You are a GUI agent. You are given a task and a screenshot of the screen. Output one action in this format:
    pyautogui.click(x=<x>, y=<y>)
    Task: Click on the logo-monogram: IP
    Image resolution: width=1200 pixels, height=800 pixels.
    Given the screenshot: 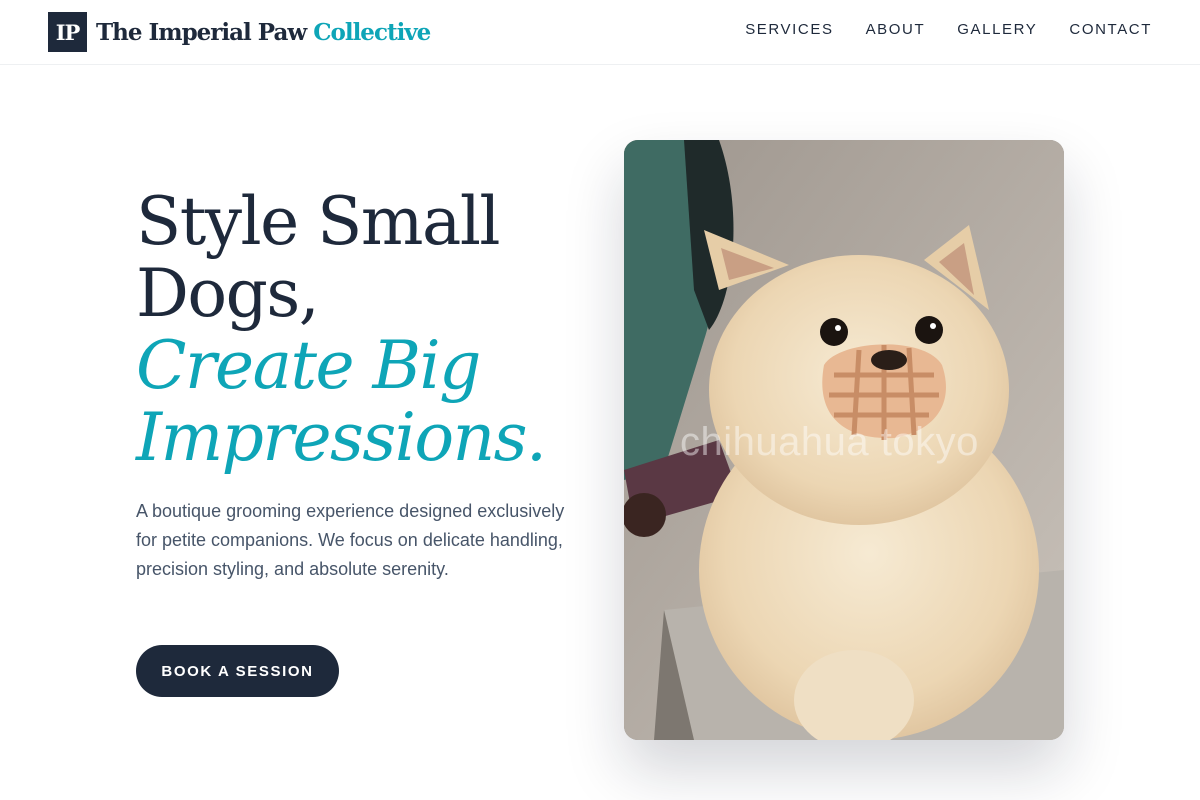 What is the action you would take?
    pyautogui.click(x=67, y=32)
    